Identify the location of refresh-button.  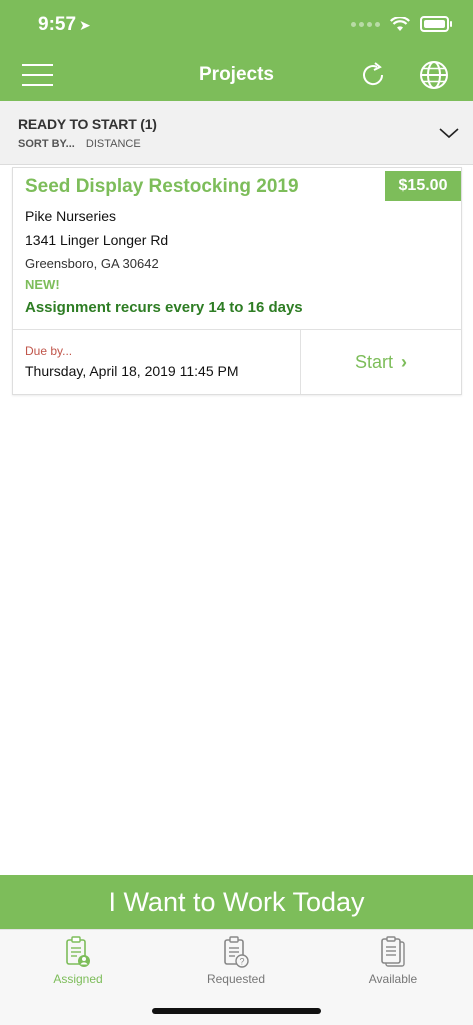
(373, 75).